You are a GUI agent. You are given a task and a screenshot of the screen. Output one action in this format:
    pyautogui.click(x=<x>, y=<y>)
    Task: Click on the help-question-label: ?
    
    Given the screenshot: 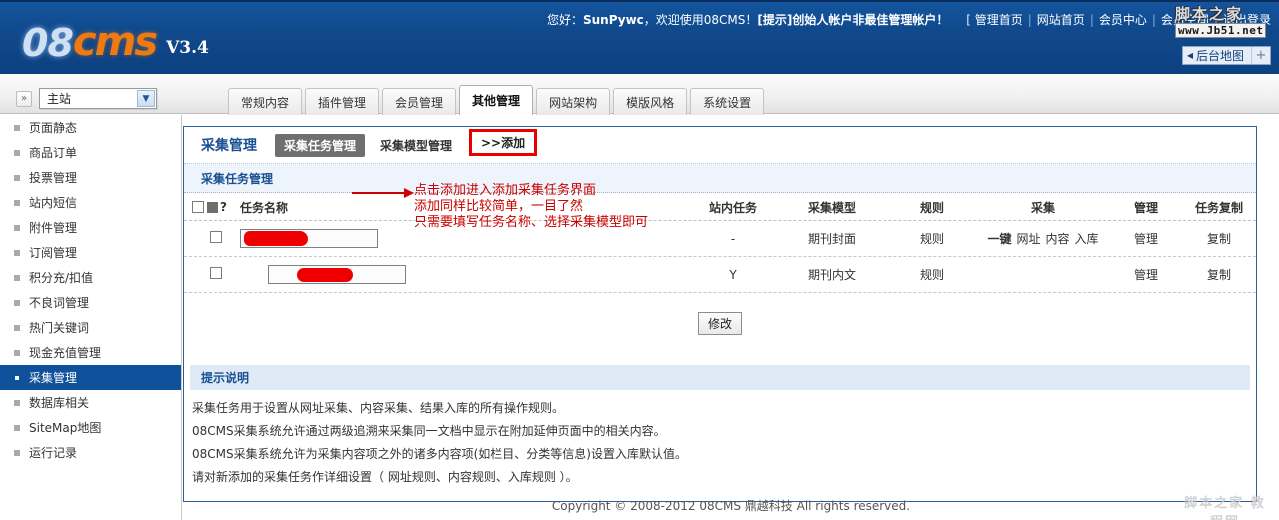 What is the action you would take?
    pyautogui.click(x=223, y=207)
    